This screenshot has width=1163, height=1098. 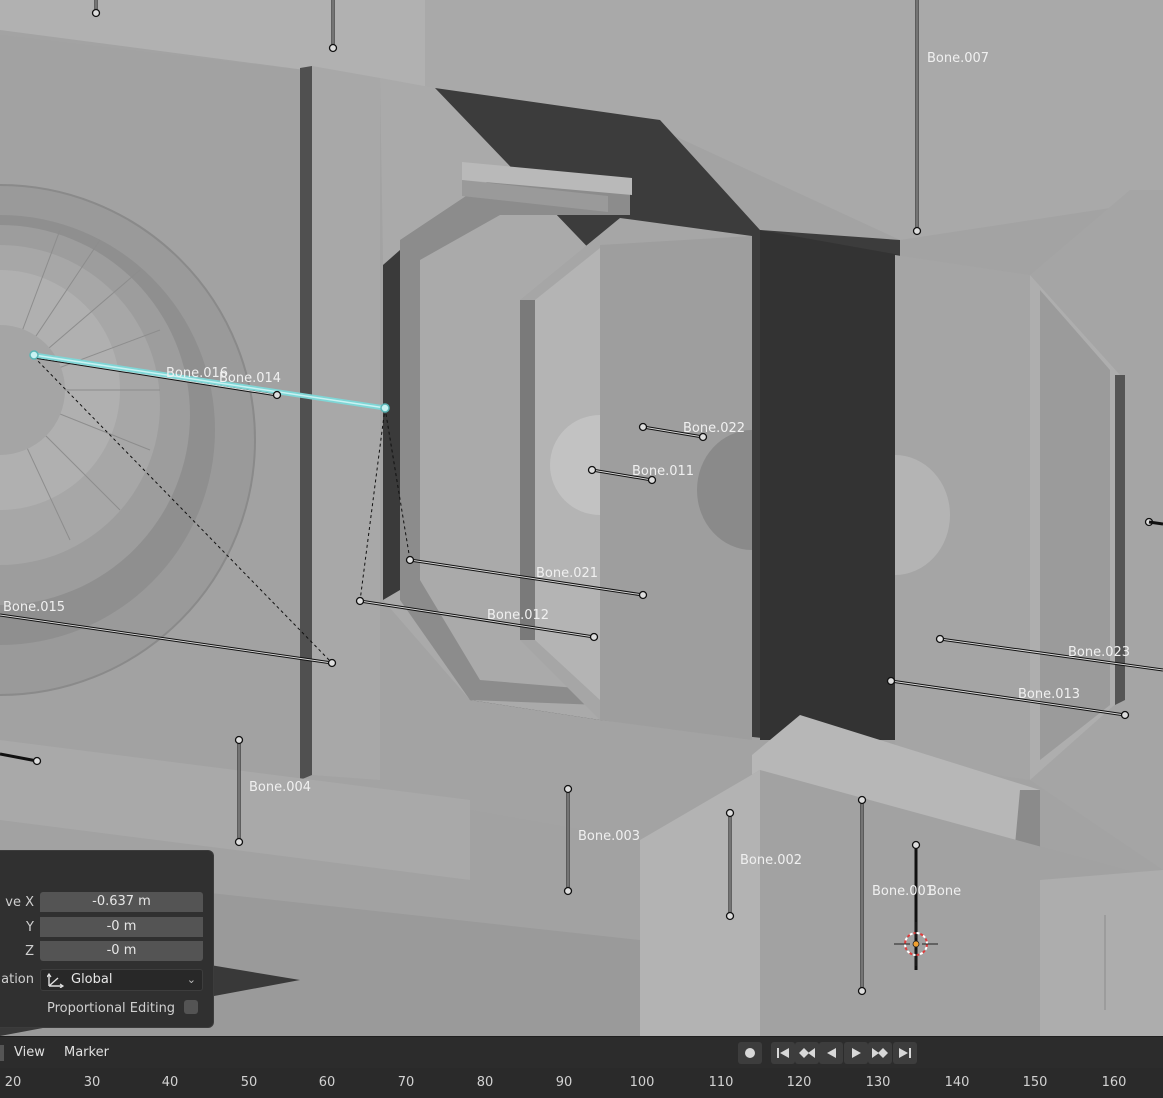 I want to click on bone-label: Bone.001, so click(x=903, y=891).